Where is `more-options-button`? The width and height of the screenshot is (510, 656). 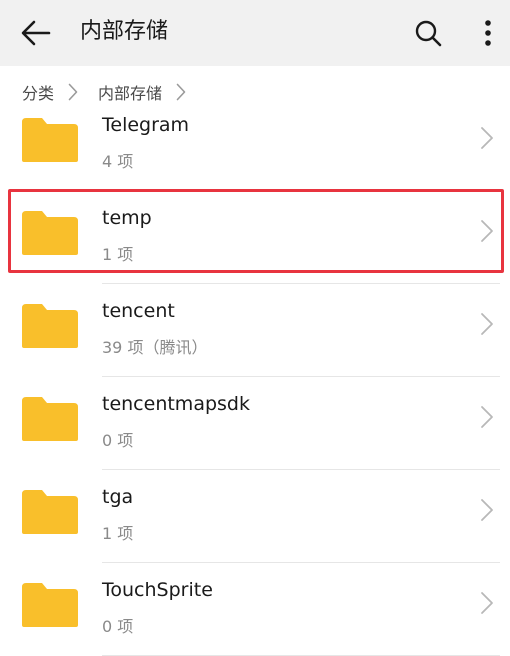
more-options-button is located at coordinates (488, 33).